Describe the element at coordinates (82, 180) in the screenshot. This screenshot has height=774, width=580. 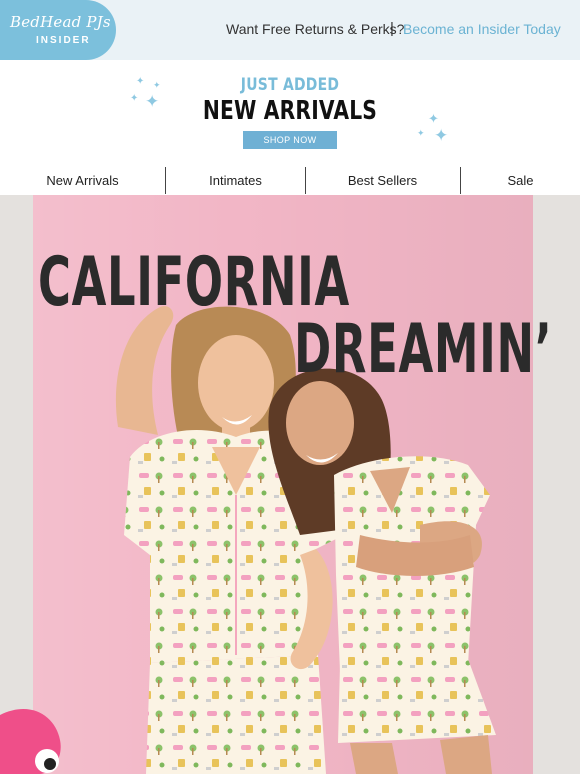
I see `nav-item-new-arrivals: New Arrivals` at that location.